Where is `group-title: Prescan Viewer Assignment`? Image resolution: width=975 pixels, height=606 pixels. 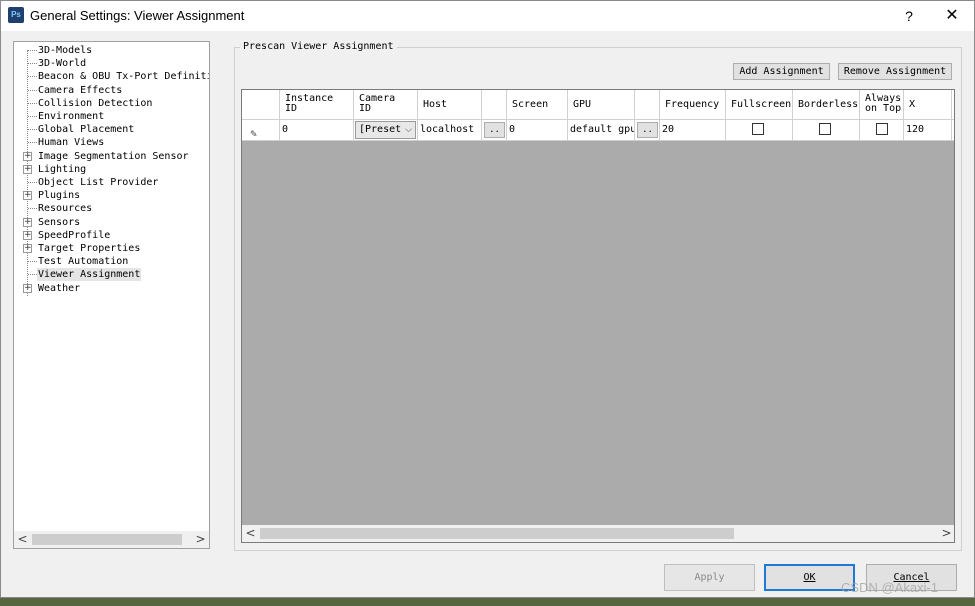 group-title: Prescan Viewer Assignment is located at coordinates (318, 46).